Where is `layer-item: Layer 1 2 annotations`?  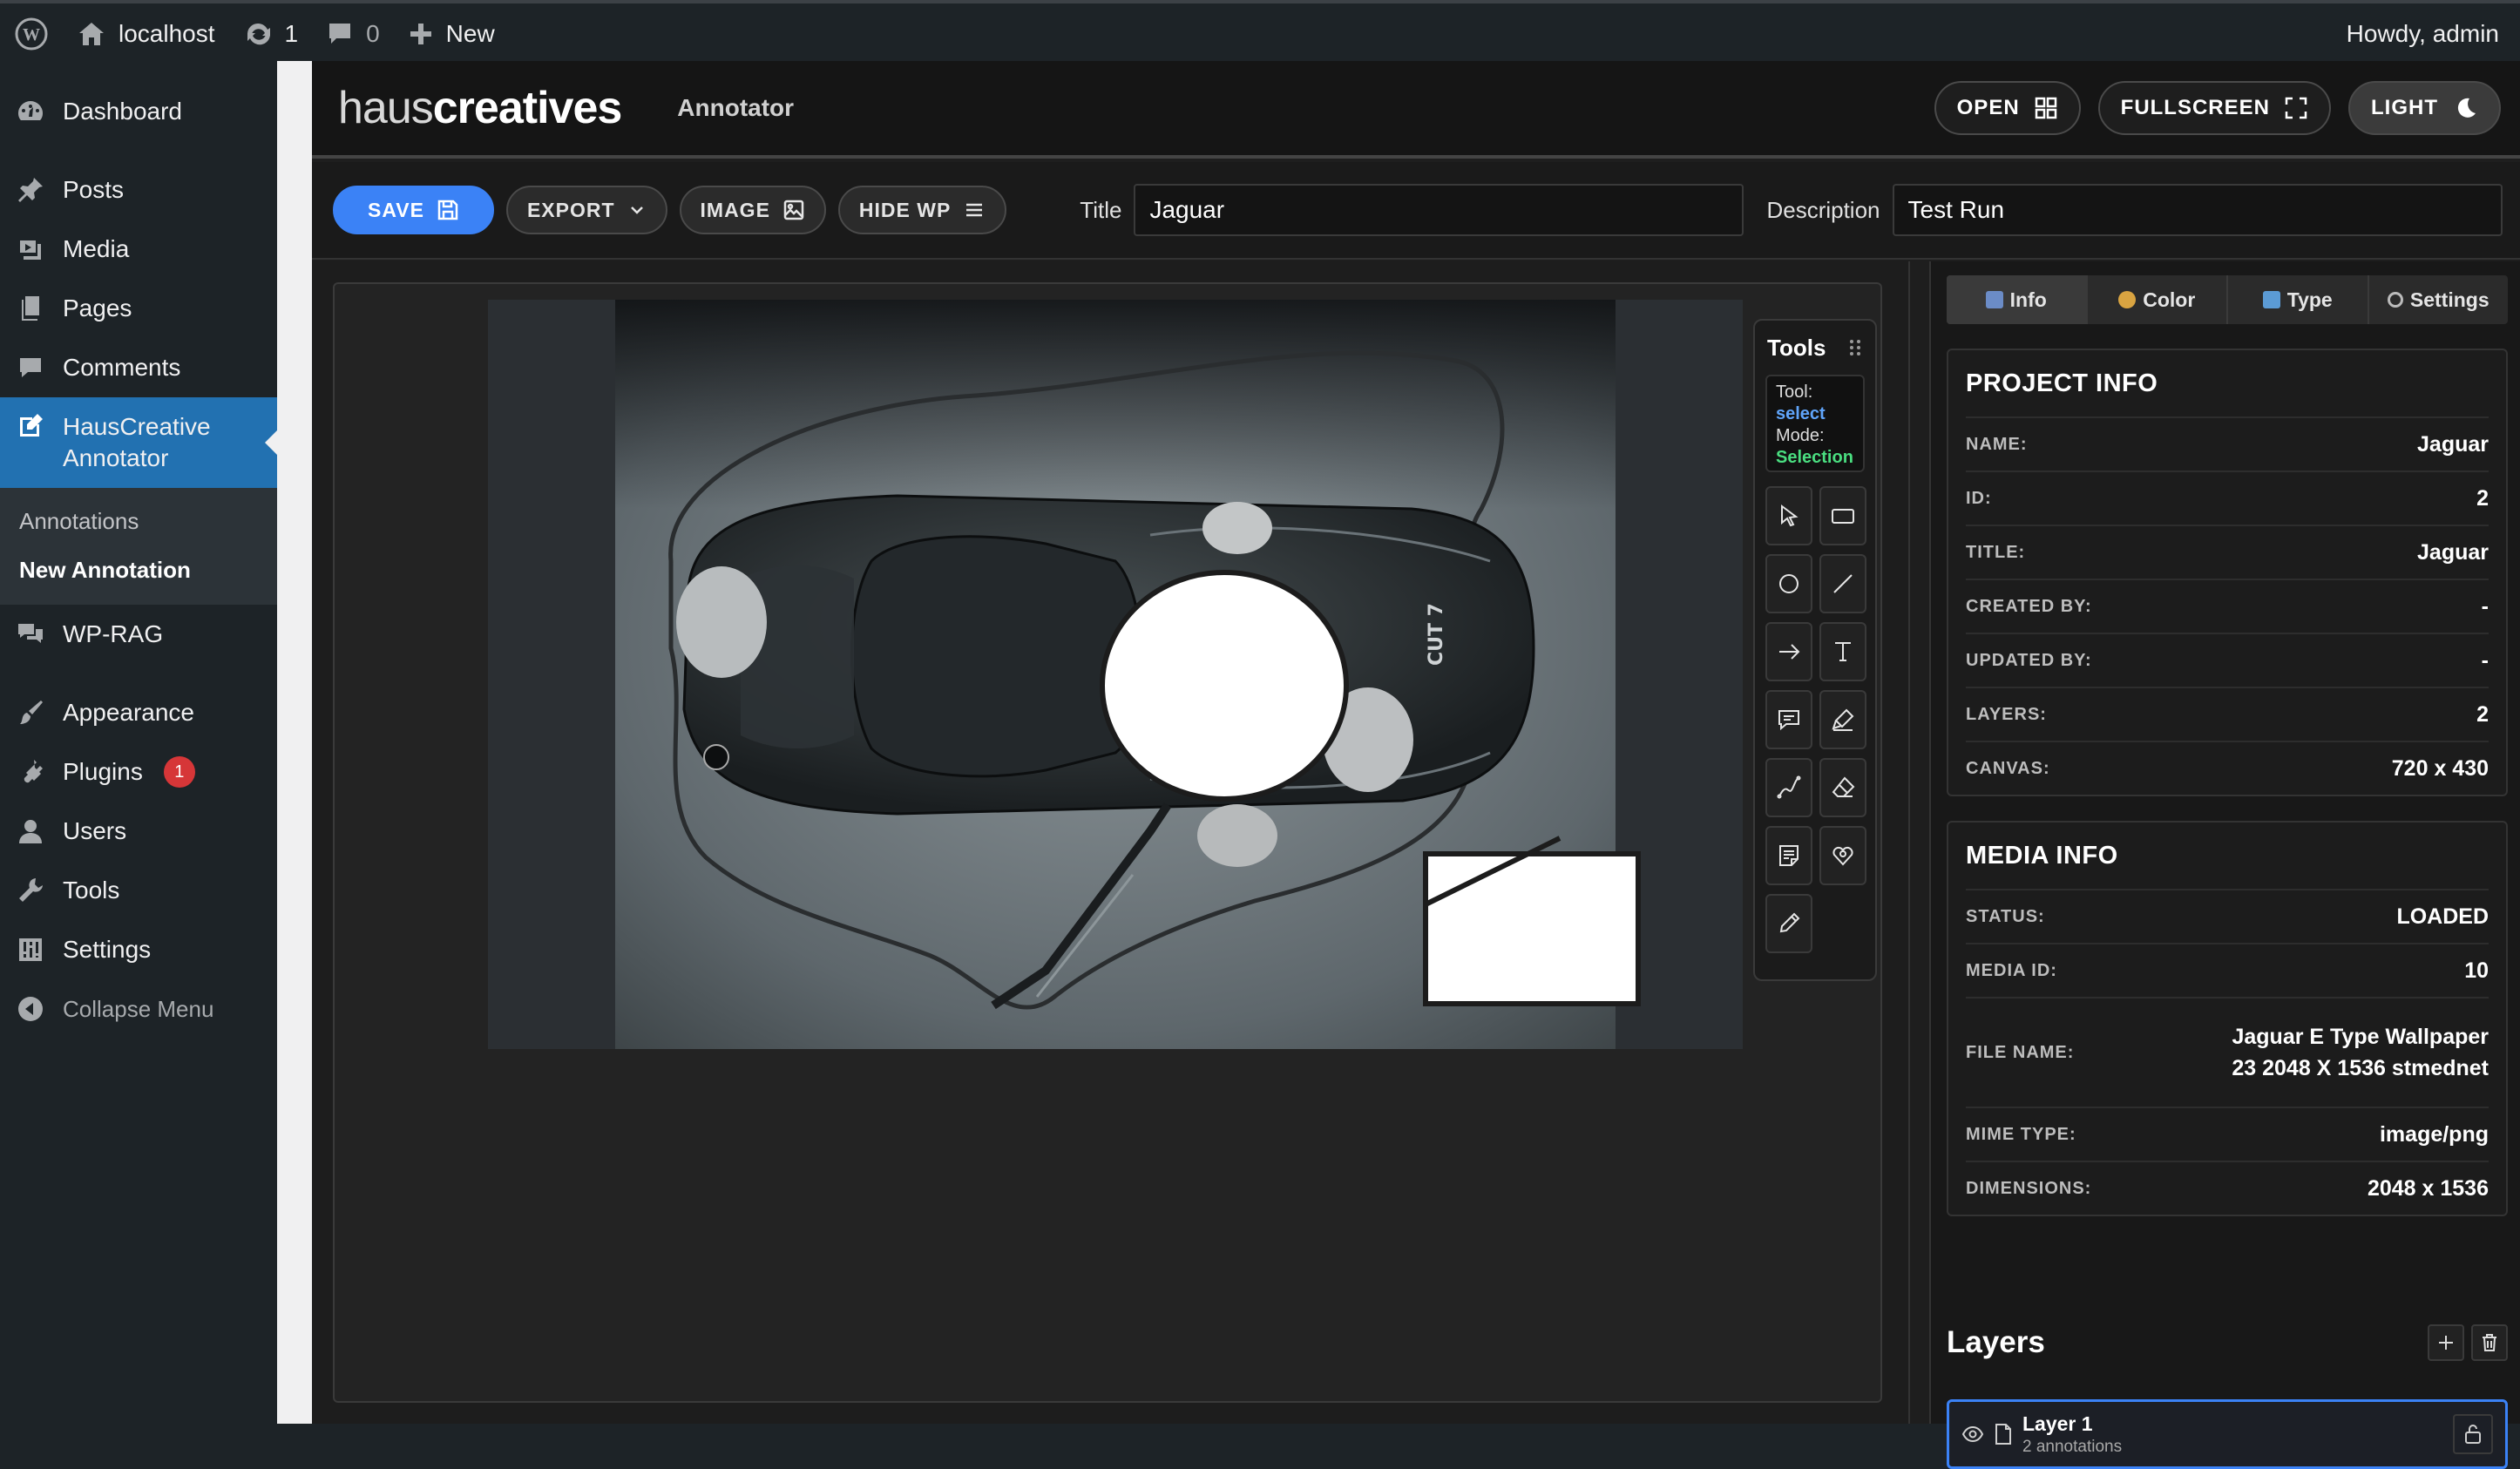
layer-item: Layer 1 2 annotations is located at coordinates (2227, 1434).